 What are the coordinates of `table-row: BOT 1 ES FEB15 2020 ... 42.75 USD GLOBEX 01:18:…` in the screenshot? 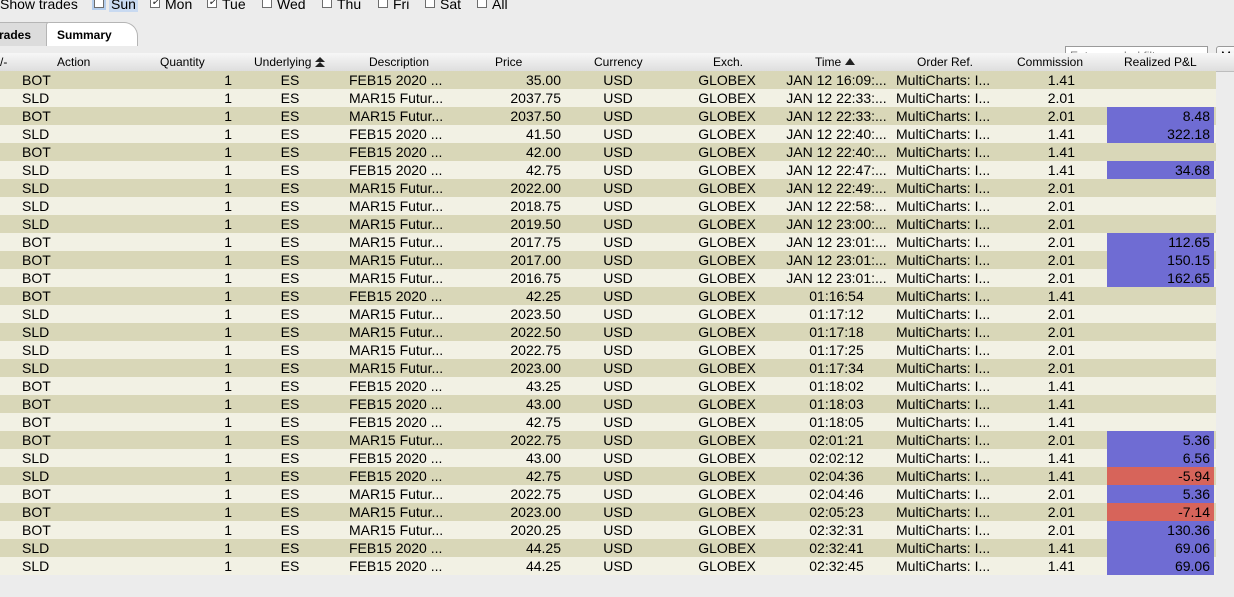 It's located at (608, 422).